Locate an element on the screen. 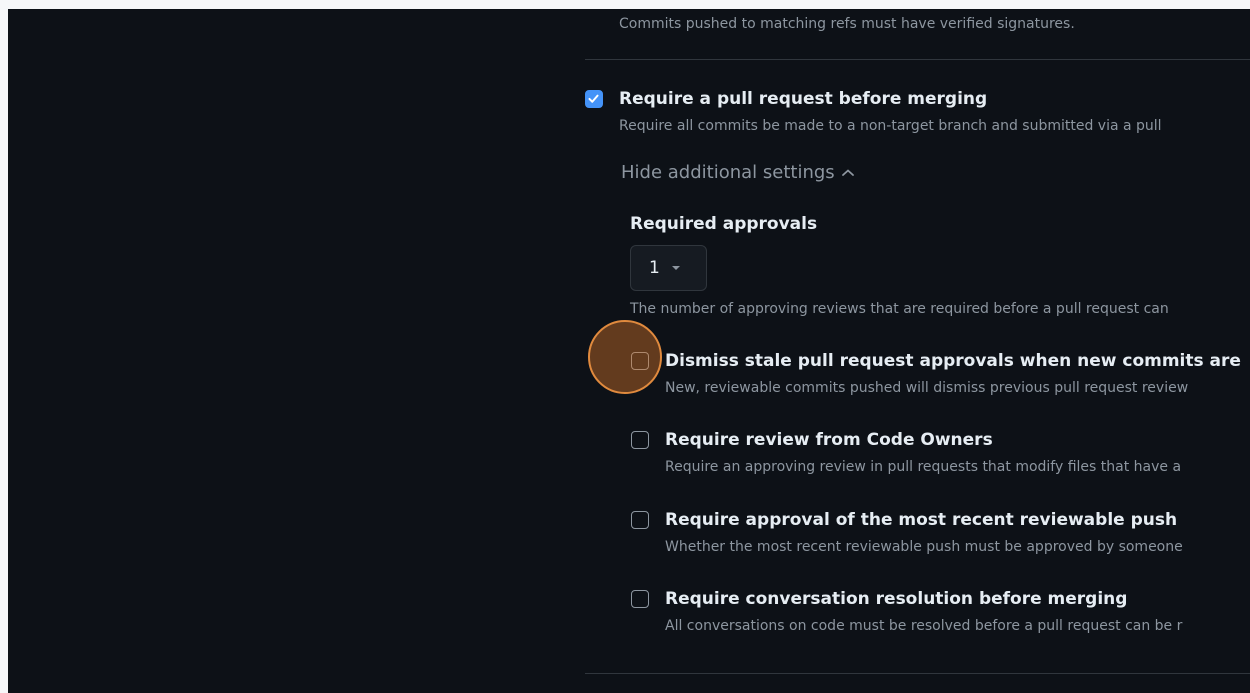  required-approvals-value: 1 is located at coordinates (654, 268).